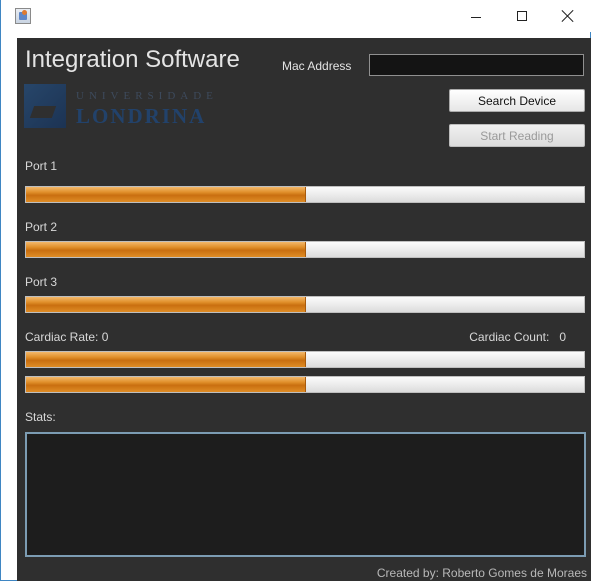  I want to click on cardiac-rate-progress-fill, so click(166, 359).